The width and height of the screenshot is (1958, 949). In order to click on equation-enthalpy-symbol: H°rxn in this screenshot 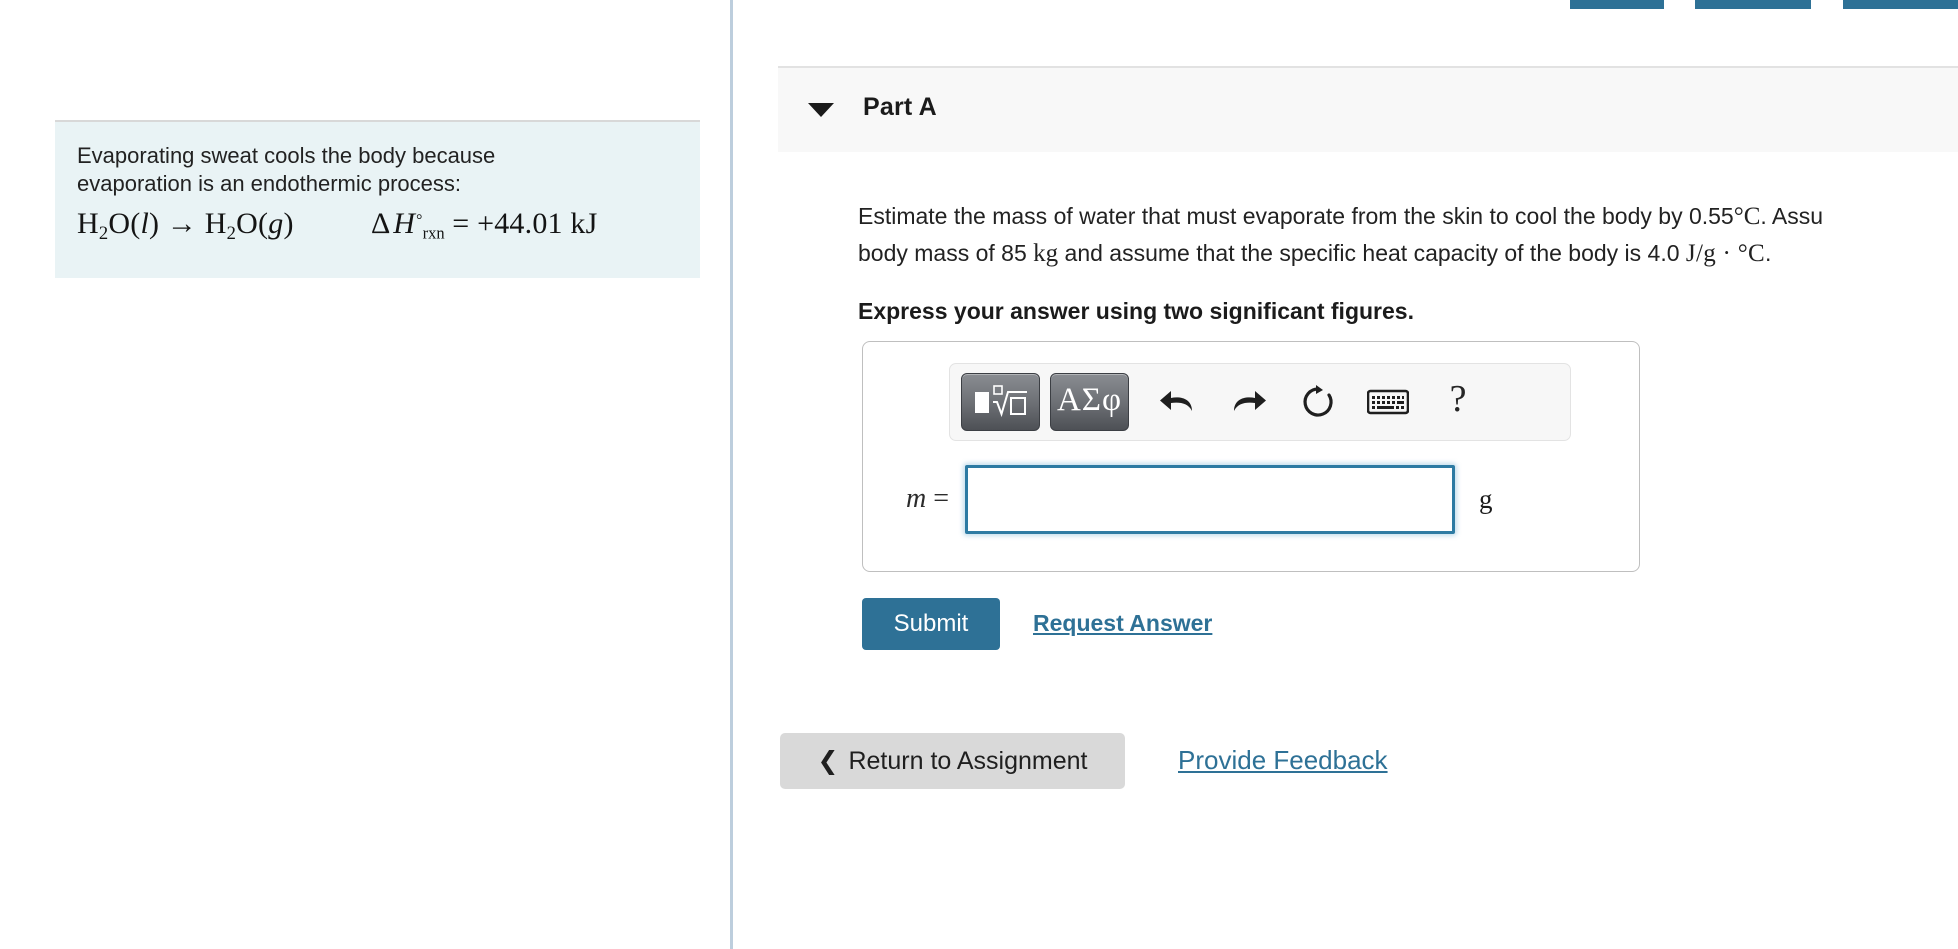, I will do `click(419, 225)`.